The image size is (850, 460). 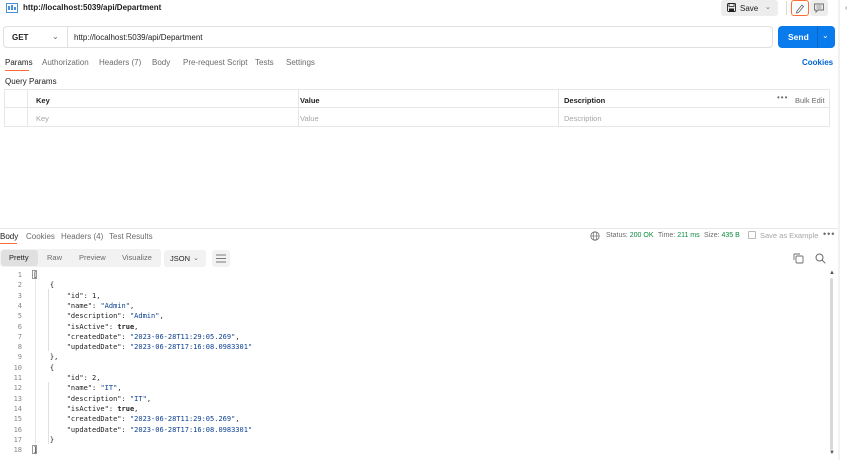 I want to click on size-indicator: Size: 435 B, so click(x=722, y=235).